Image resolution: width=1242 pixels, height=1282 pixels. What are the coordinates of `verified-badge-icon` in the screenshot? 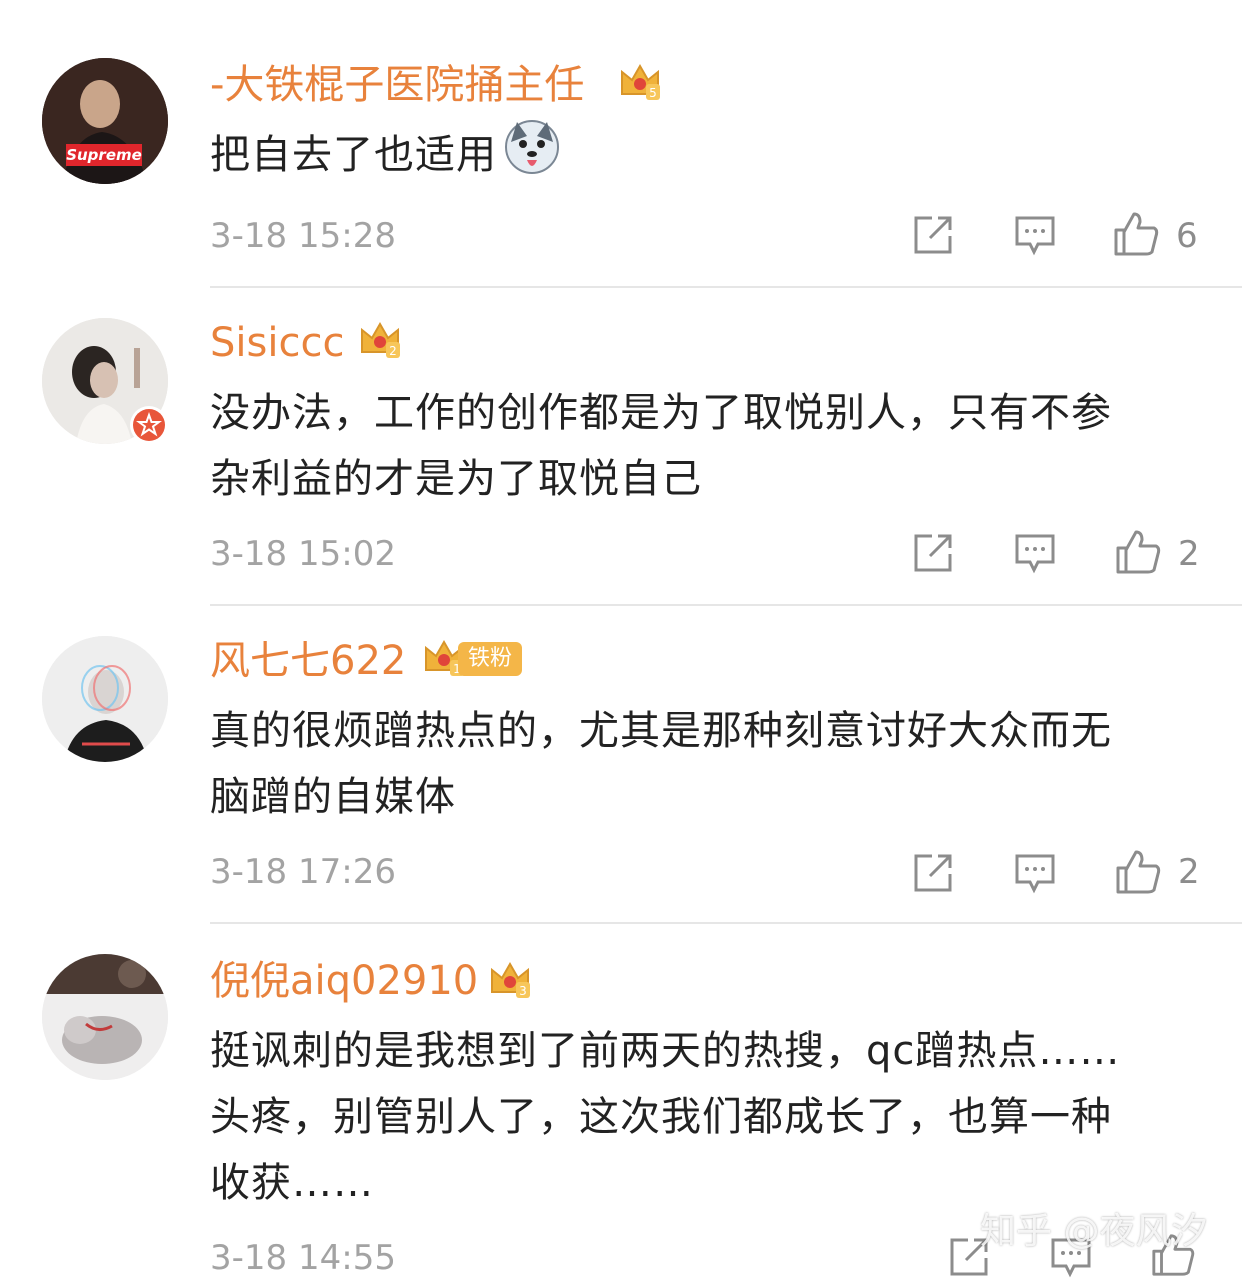 It's located at (149, 425).